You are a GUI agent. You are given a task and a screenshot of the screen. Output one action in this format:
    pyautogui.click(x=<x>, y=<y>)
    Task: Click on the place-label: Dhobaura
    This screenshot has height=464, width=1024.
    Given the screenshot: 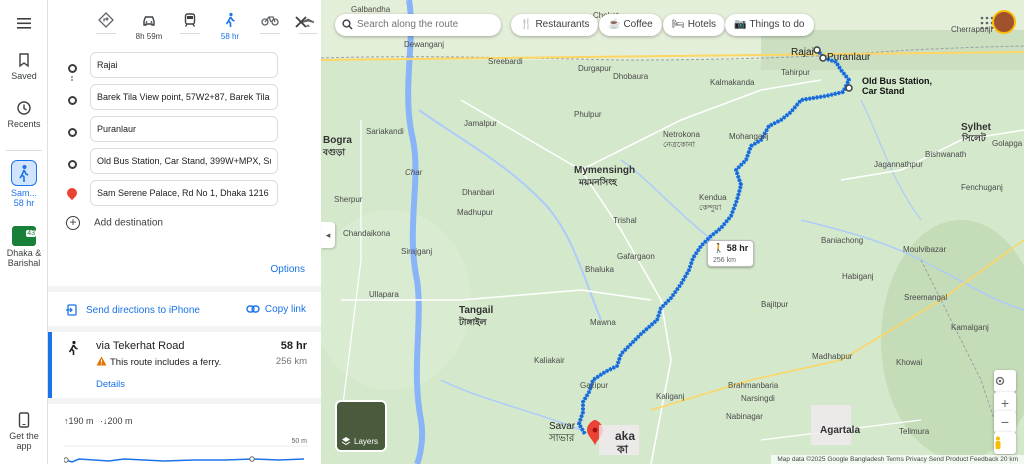 What is the action you would take?
    pyautogui.click(x=631, y=76)
    